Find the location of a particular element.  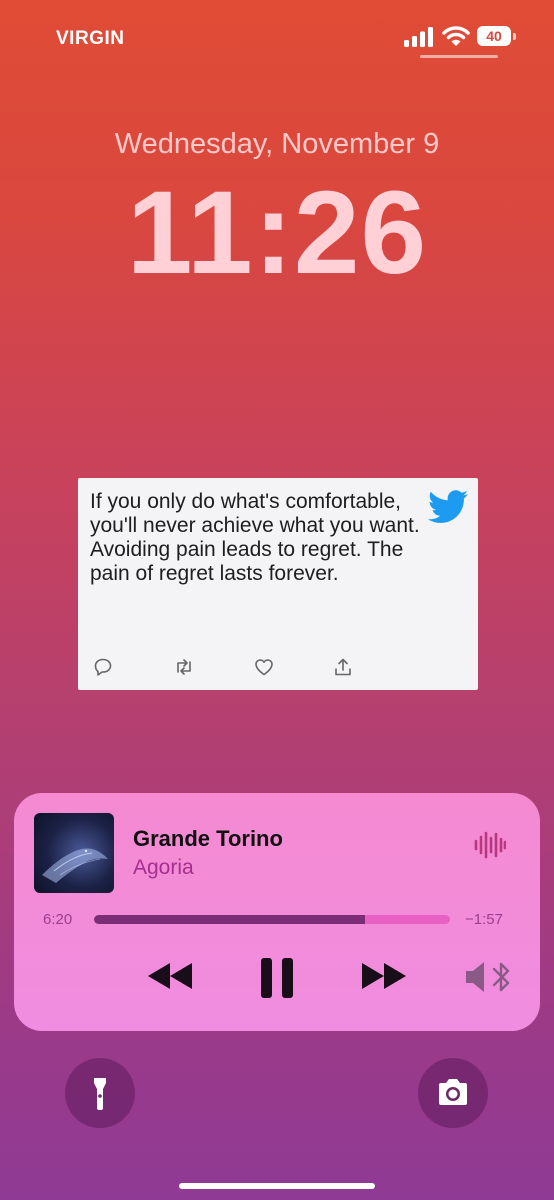

speaker-bluetooth-icon is located at coordinates (475, 977).